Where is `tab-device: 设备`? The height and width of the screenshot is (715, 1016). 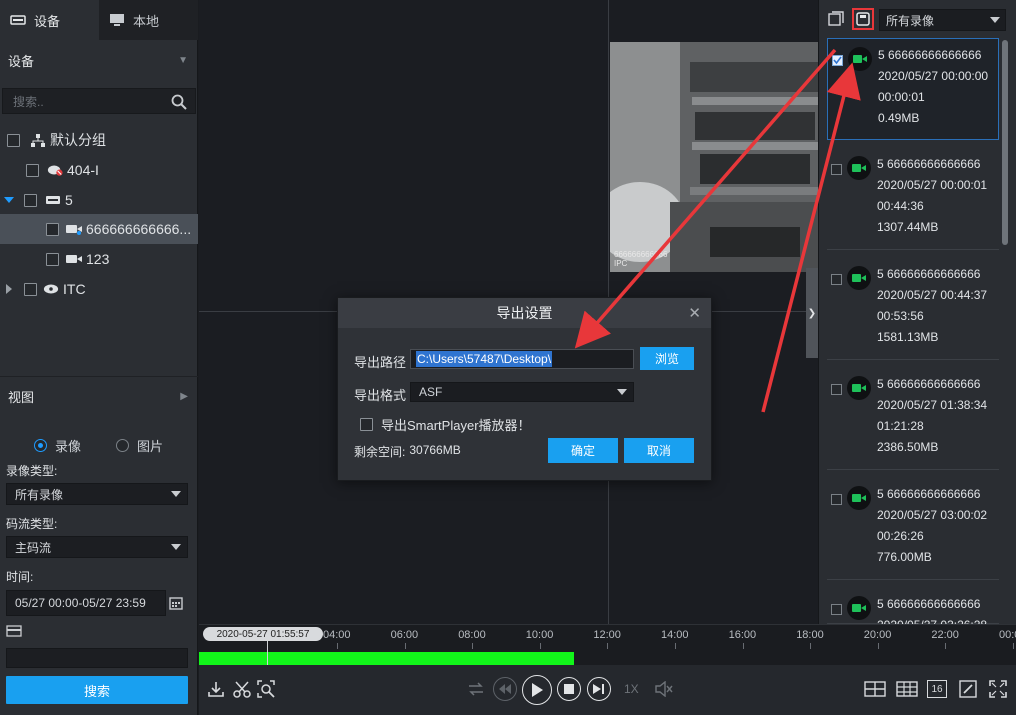 tab-device: 设备 is located at coordinates (49, 20).